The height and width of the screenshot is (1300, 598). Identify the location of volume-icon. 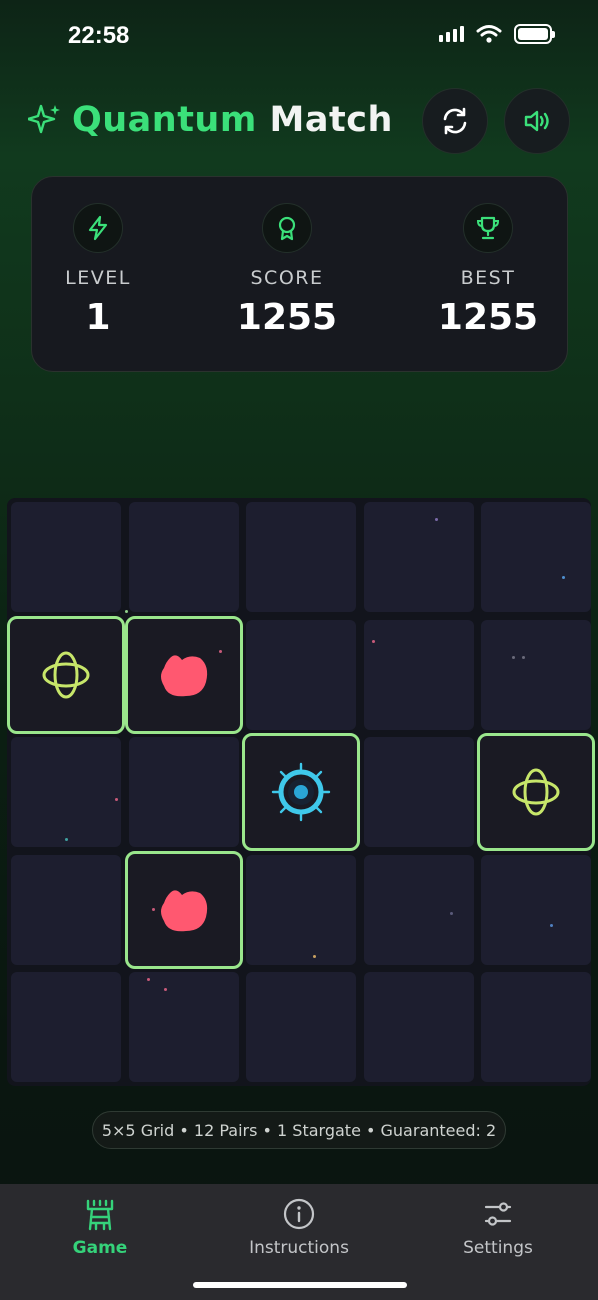
(536, 121).